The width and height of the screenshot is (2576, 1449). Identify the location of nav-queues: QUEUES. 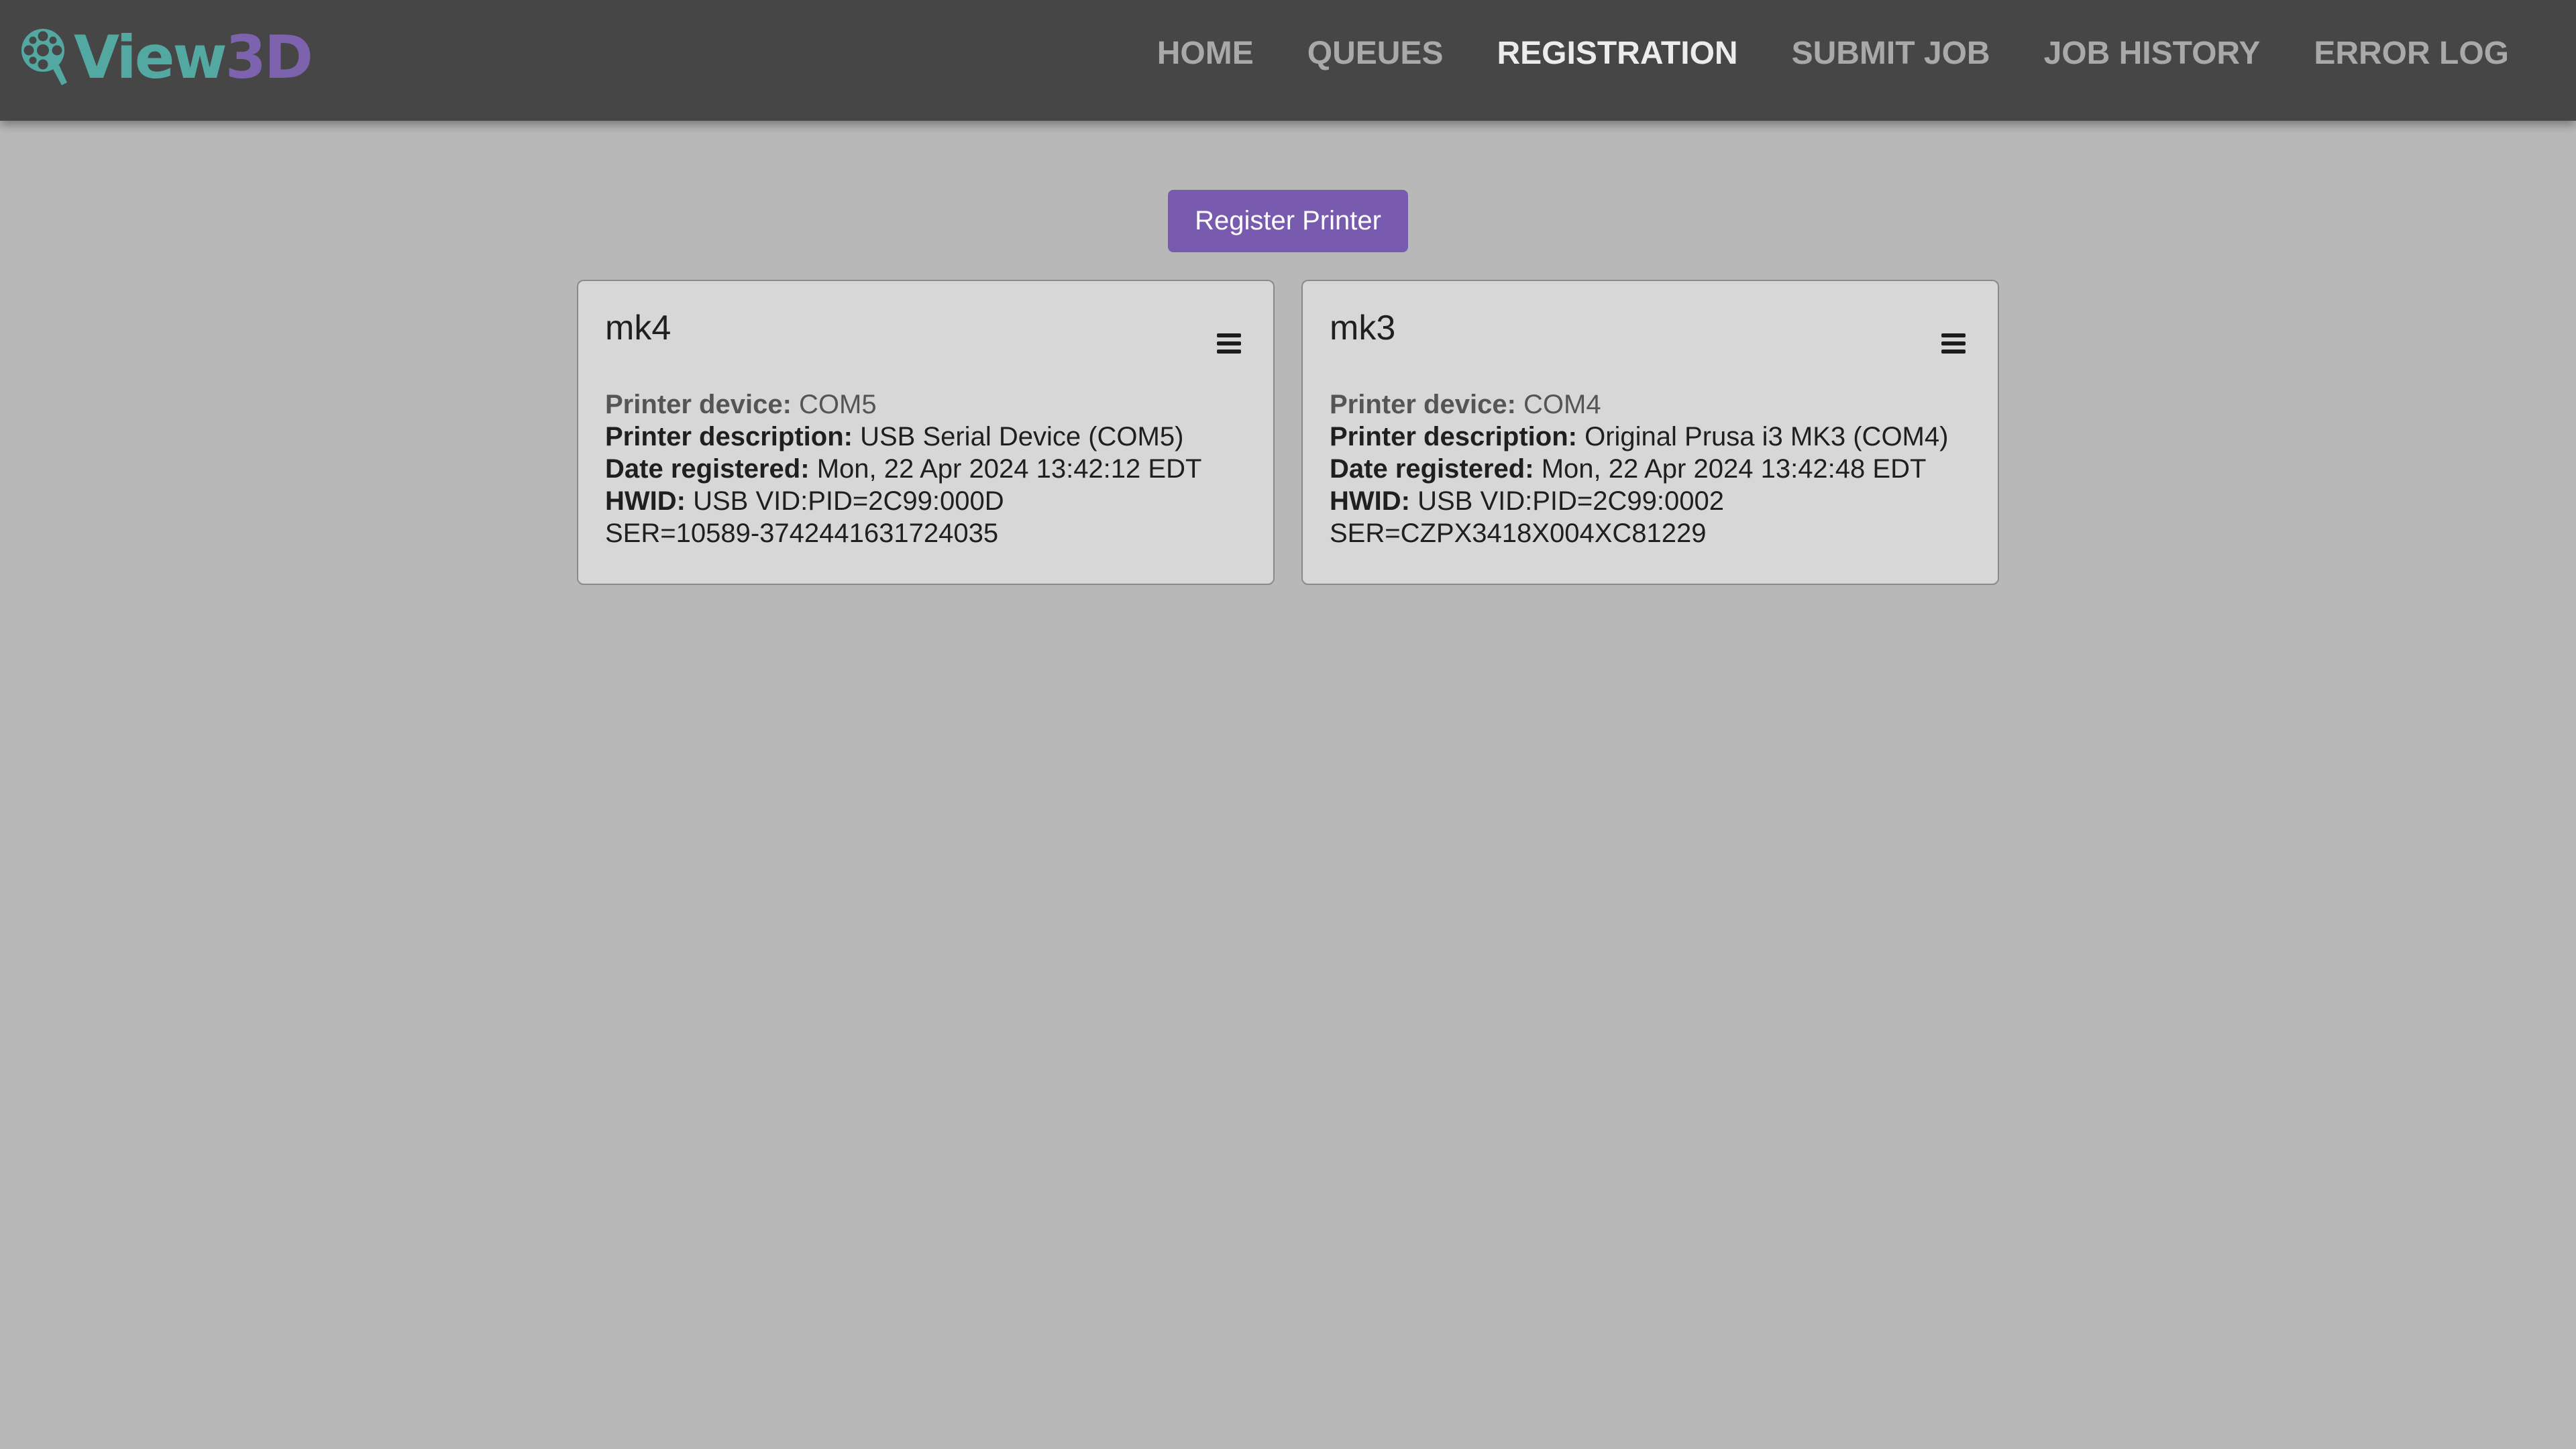
(1375, 53).